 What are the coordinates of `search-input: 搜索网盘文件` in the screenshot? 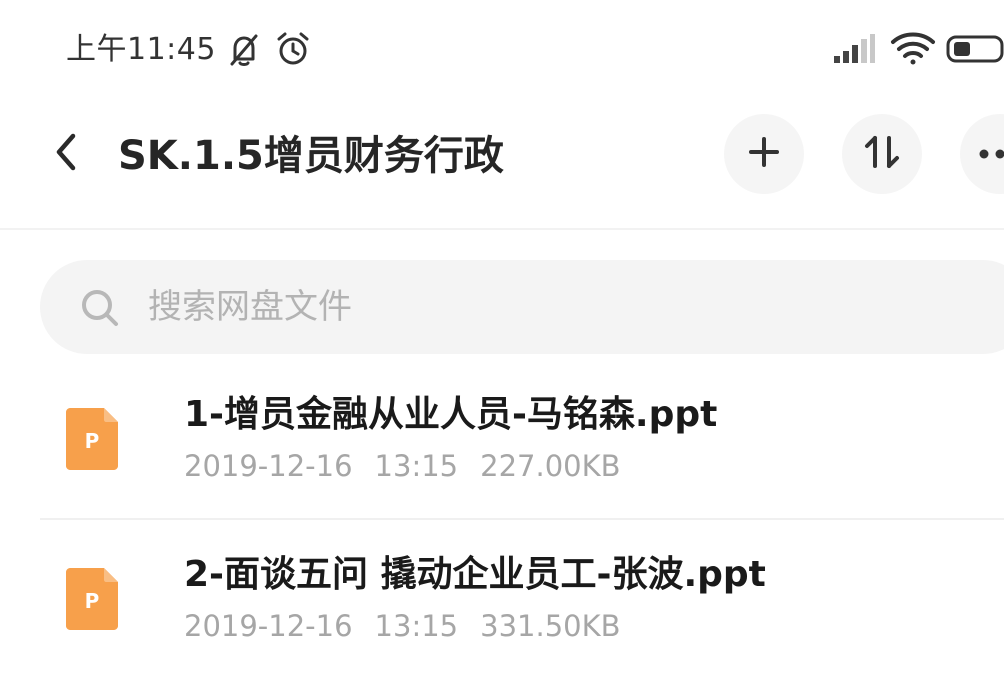 It's located at (522, 307).